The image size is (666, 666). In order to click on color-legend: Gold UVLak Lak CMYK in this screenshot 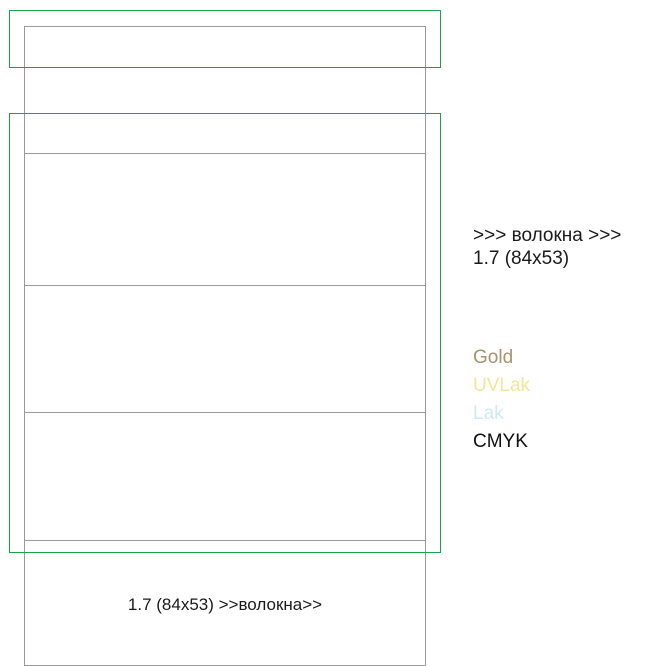, I will do `click(501, 400)`.